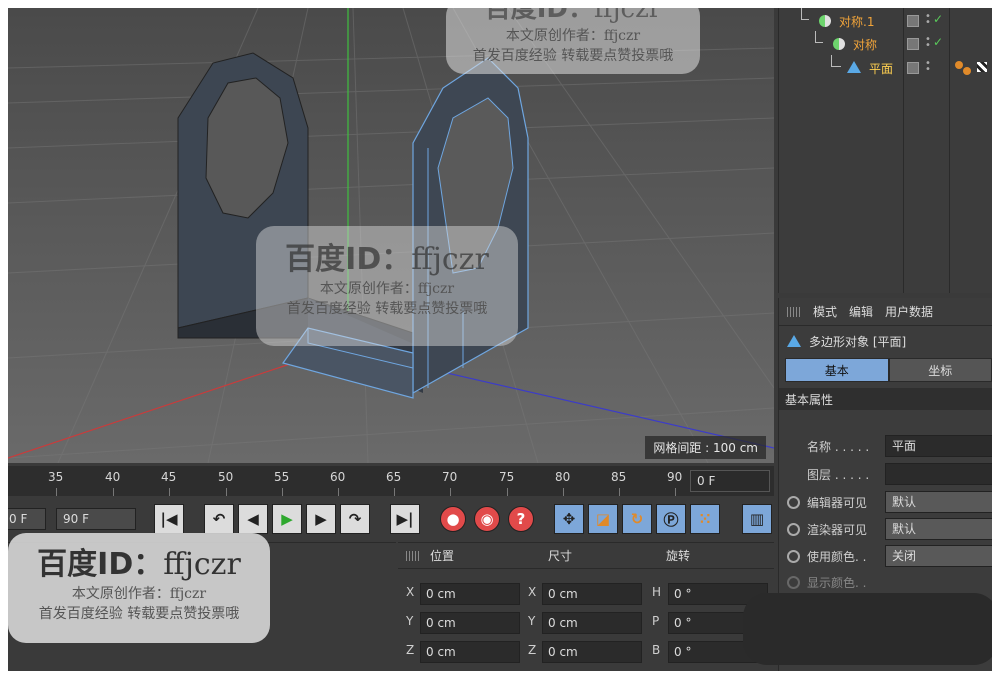 The image size is (1000, 679). What do you see at coordinates (442, 556) in the screenshot?
I see `position-header: 位置` at bounding box center [442, 556].